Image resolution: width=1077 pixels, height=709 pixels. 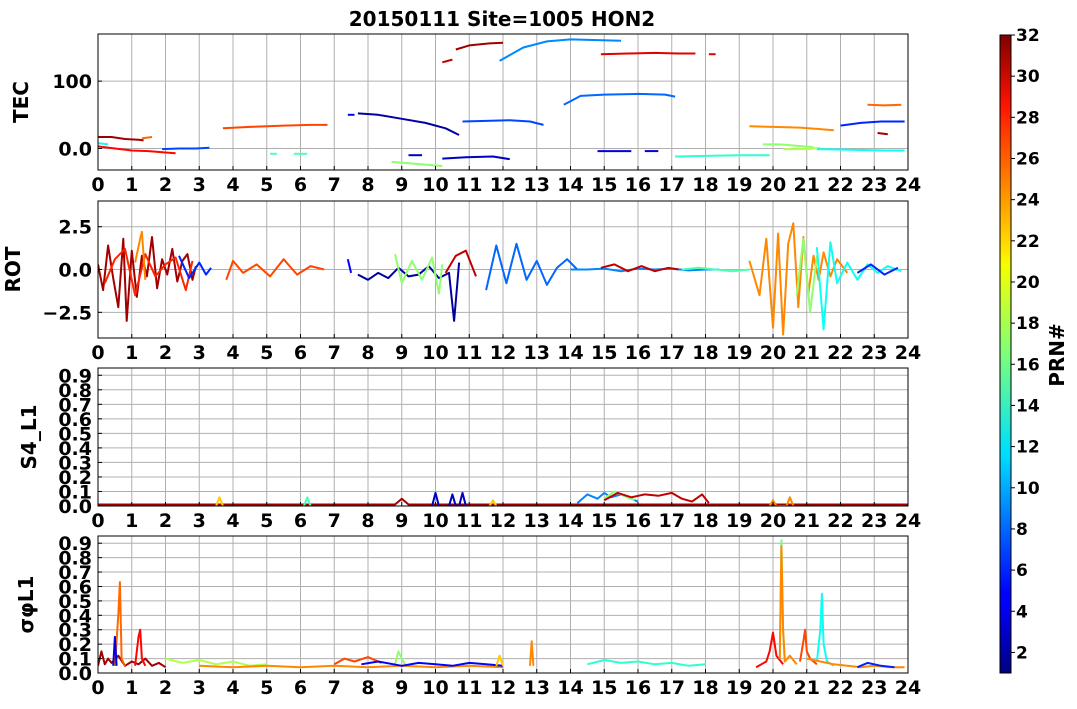 I want to click on colorbar-tick-label: 2, so click(x=1022, y=653).